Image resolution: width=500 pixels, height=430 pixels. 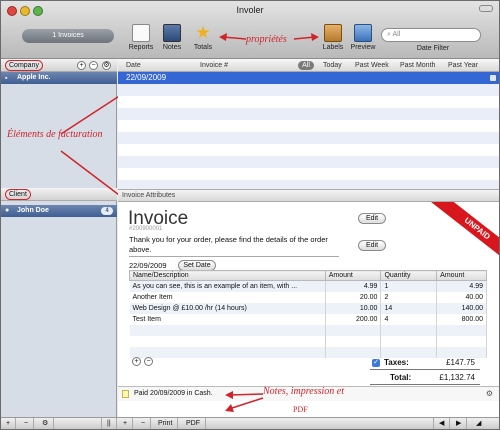 What do you see at coordinates (372, 218) in the screenshot?
I see `edit-heading-button: Edit` at bounding box center [372, 218].